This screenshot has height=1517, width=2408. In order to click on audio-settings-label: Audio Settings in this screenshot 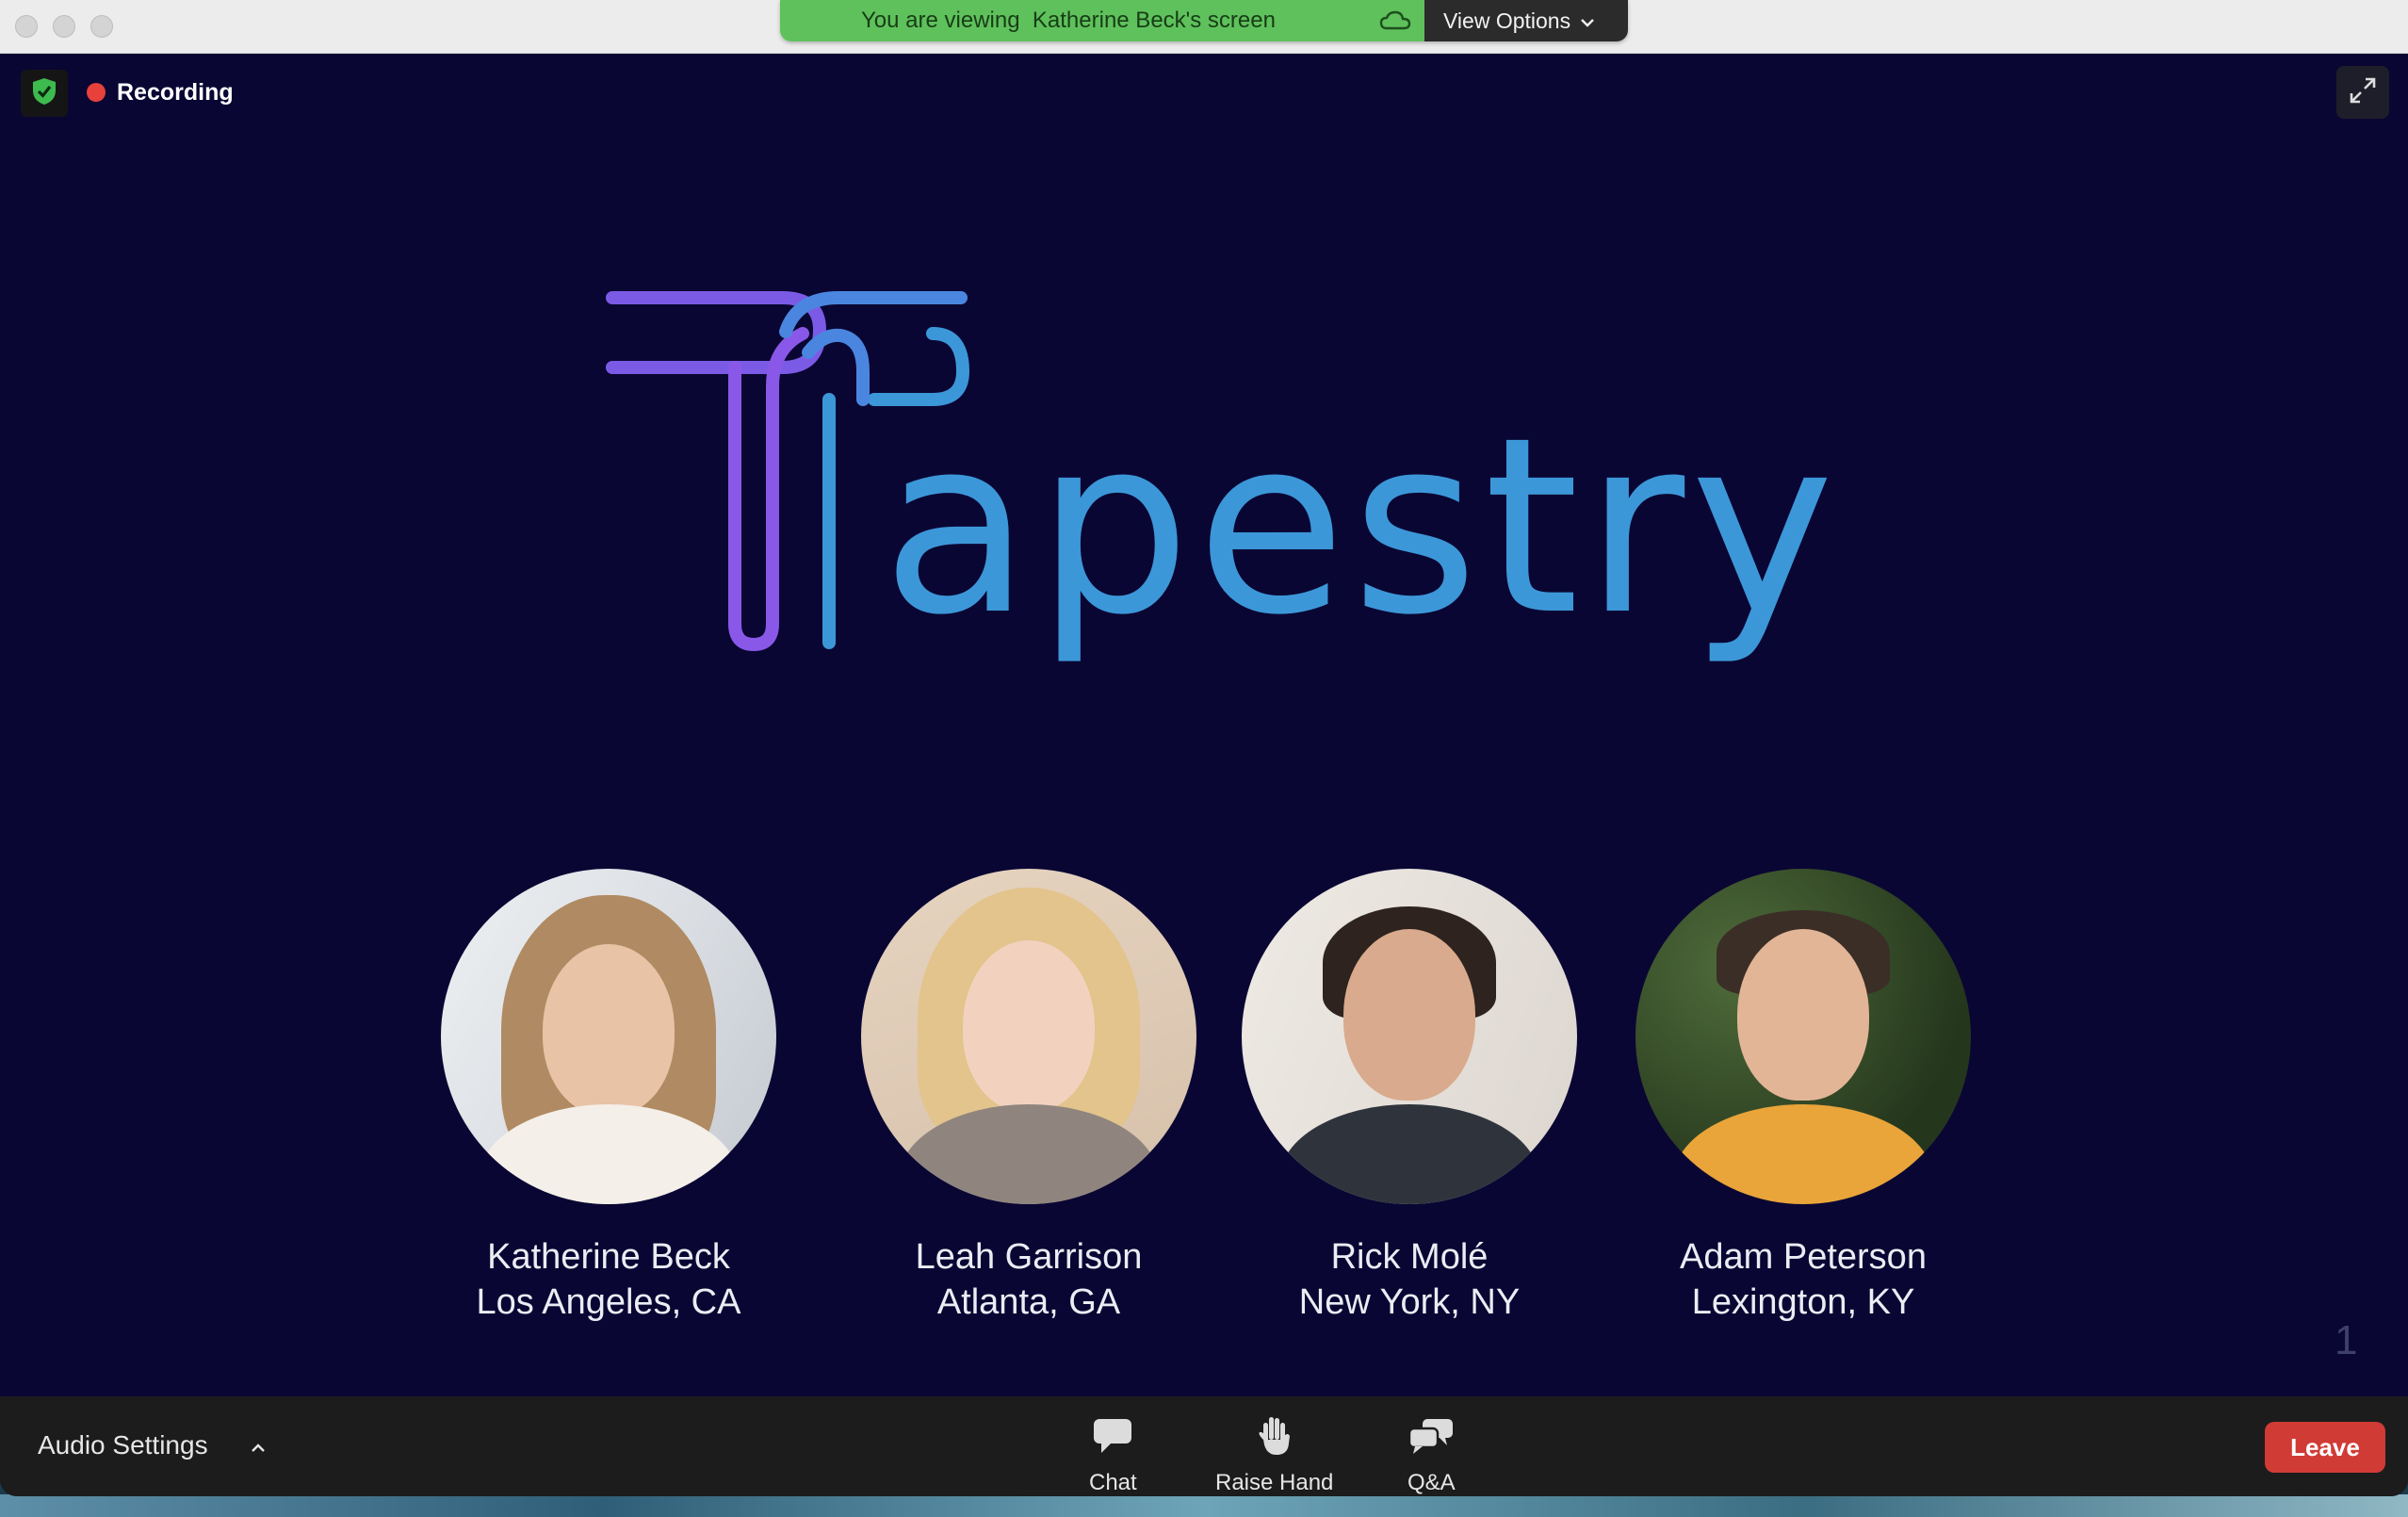, I will do `click(123, 1445)`.